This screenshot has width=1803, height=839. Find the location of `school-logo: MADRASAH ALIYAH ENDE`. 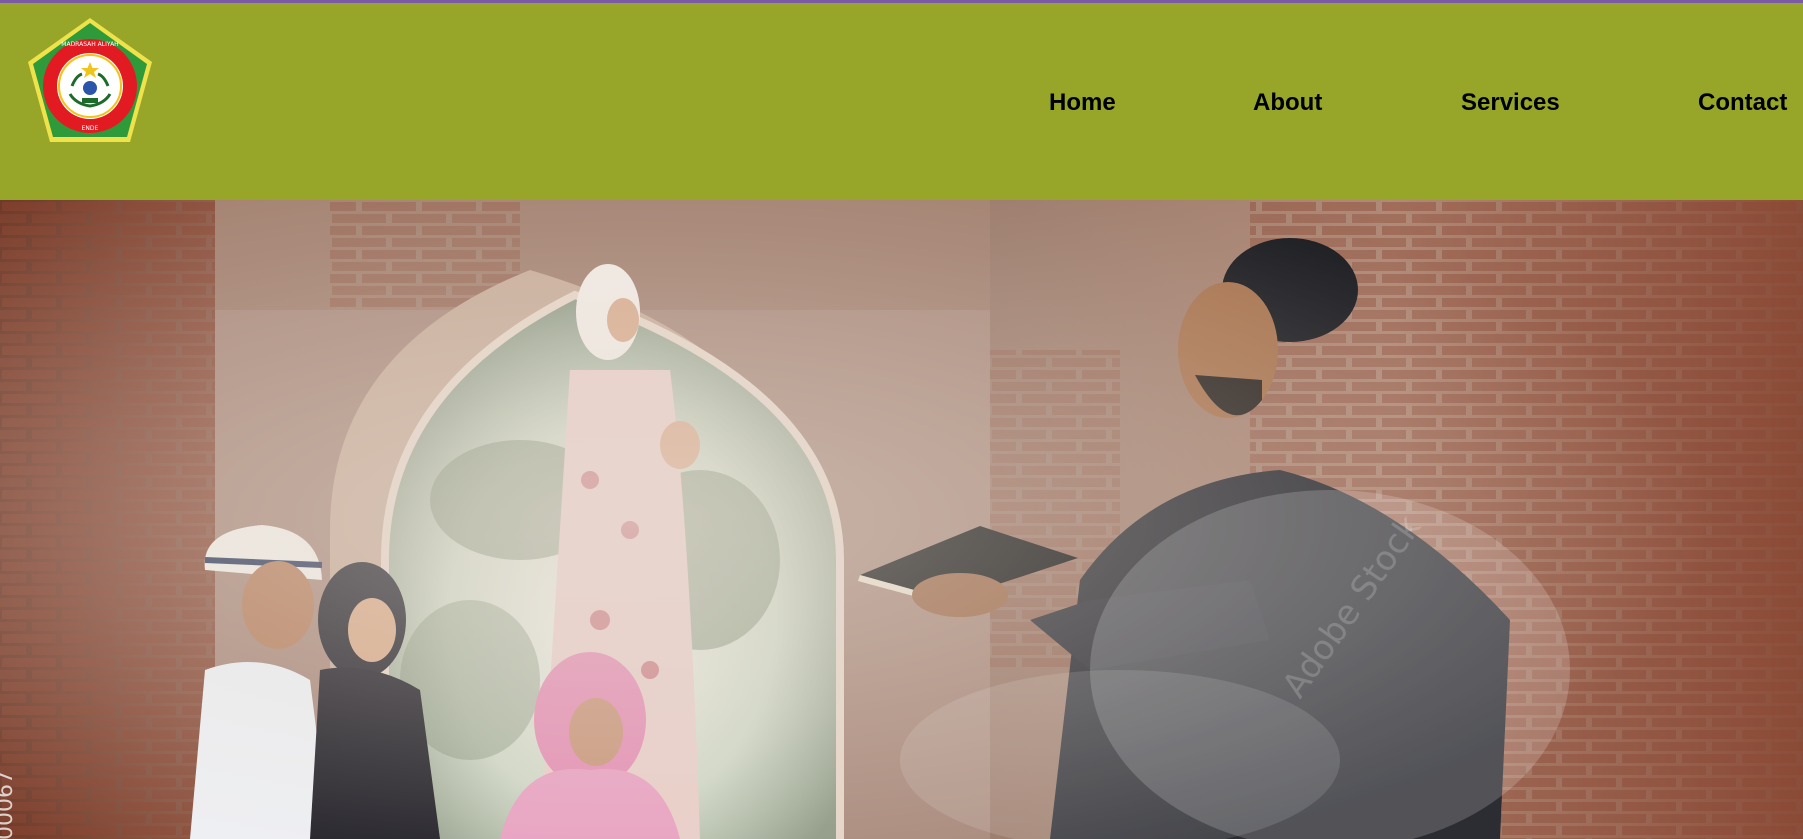

school-logo: MADRASAH ALIYAH ENDE is located at coordinates (90, 81).